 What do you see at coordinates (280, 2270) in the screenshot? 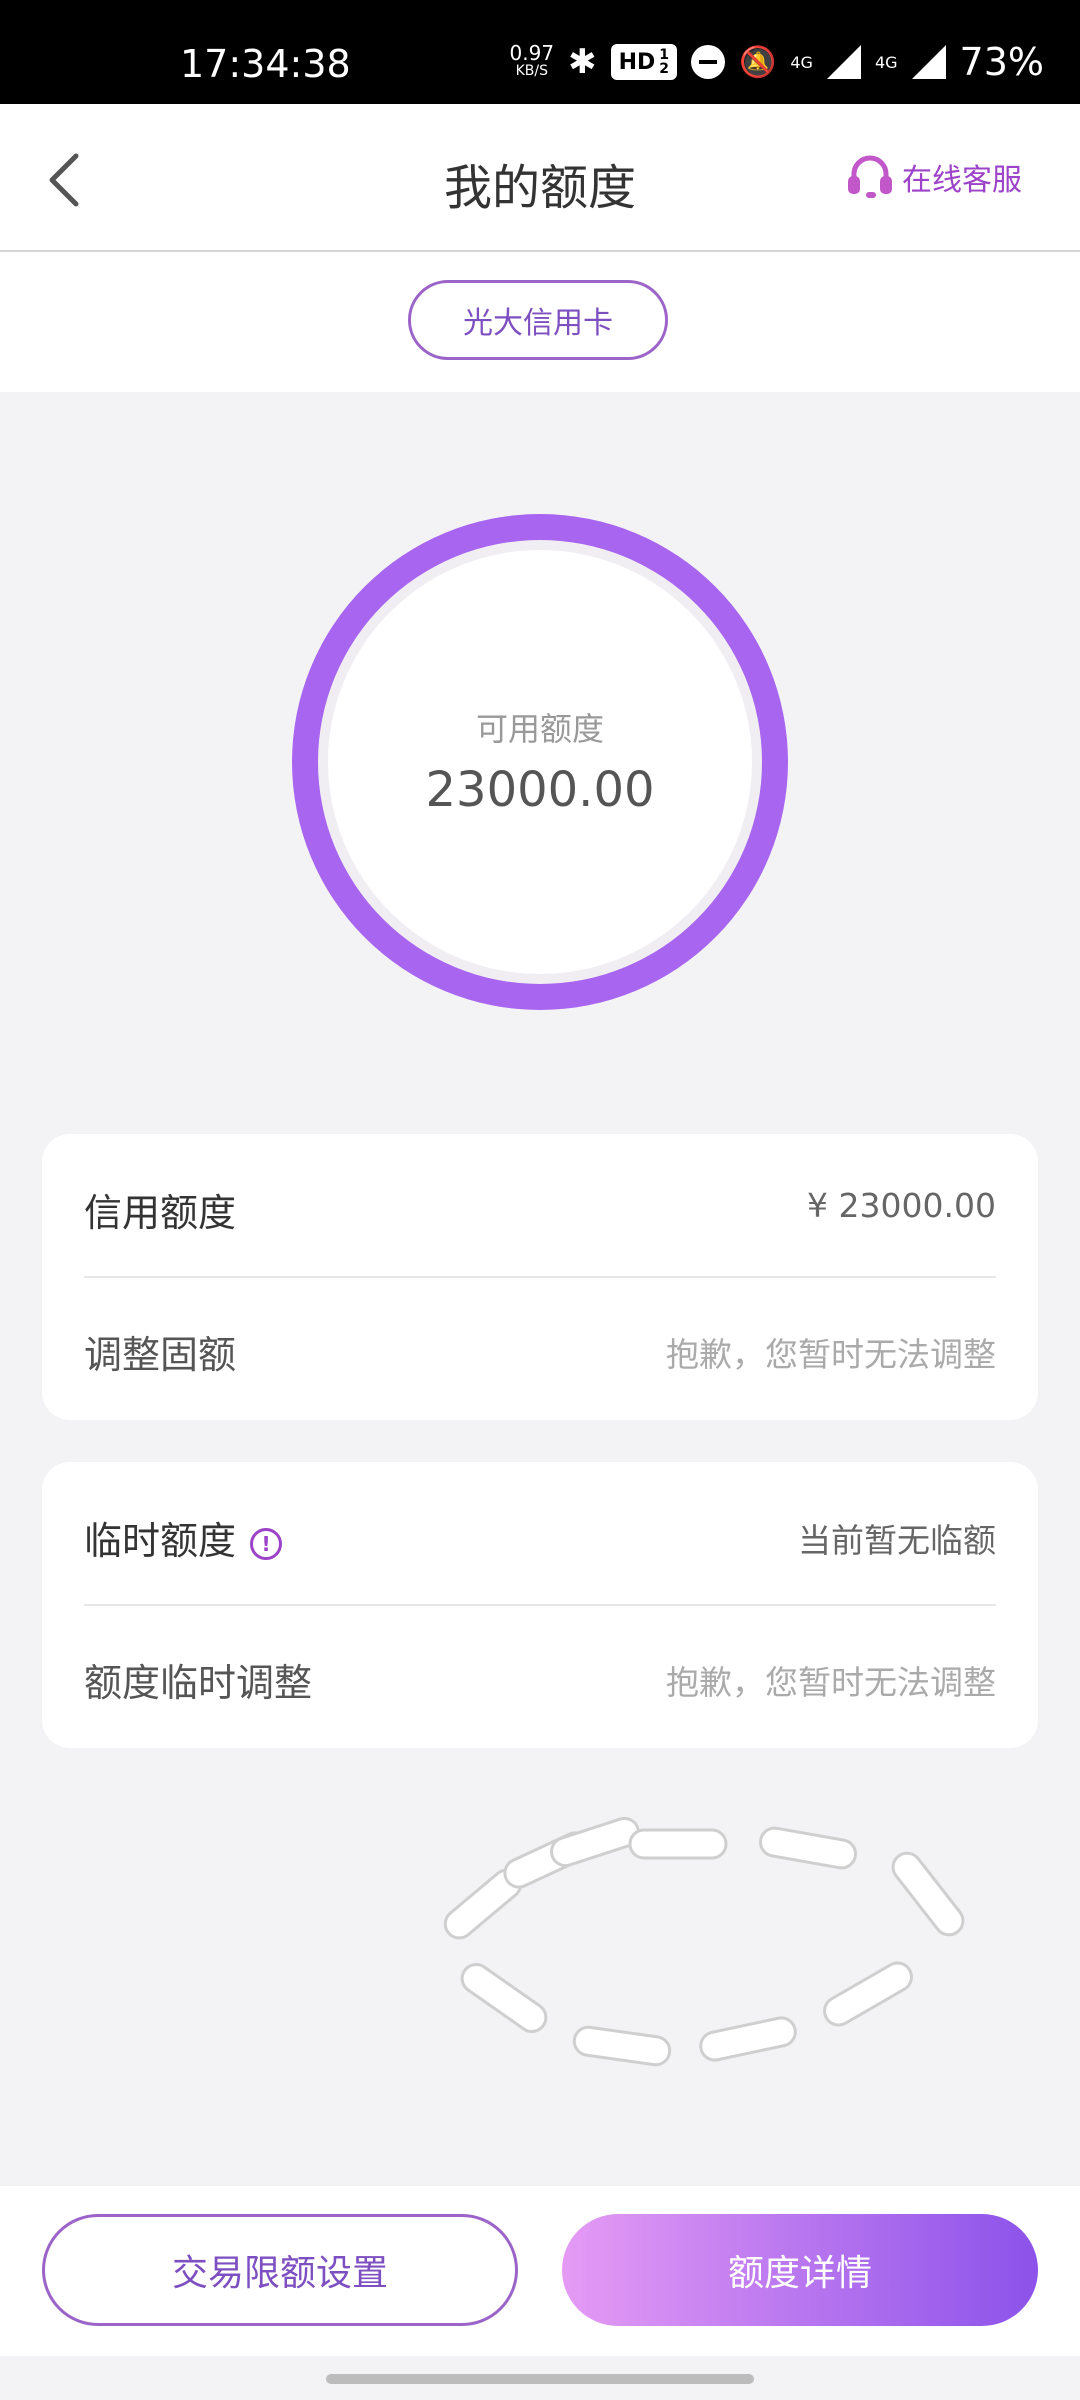
I see `transaction-limit-settings-button: 交易限额设置` at bounding box center [280, 2270].